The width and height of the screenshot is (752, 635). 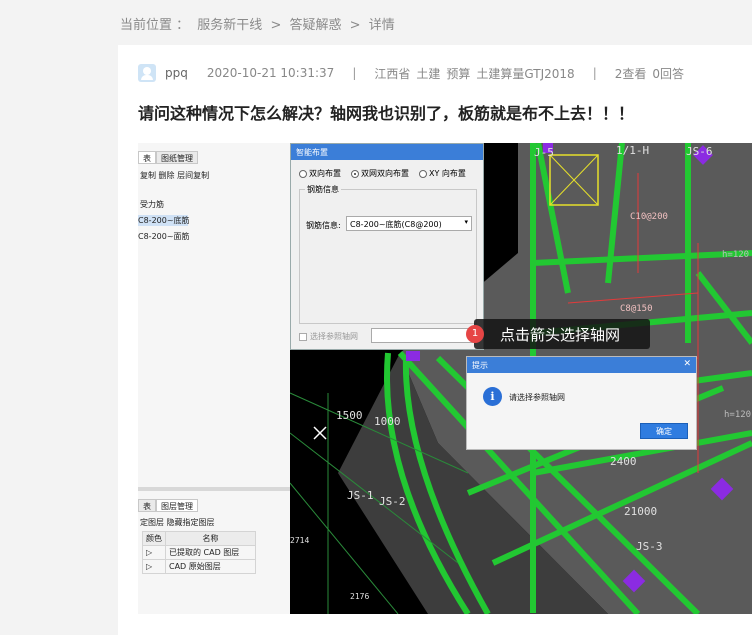 I want to click on tab-table-2: 表, so click(x=147, y=505).